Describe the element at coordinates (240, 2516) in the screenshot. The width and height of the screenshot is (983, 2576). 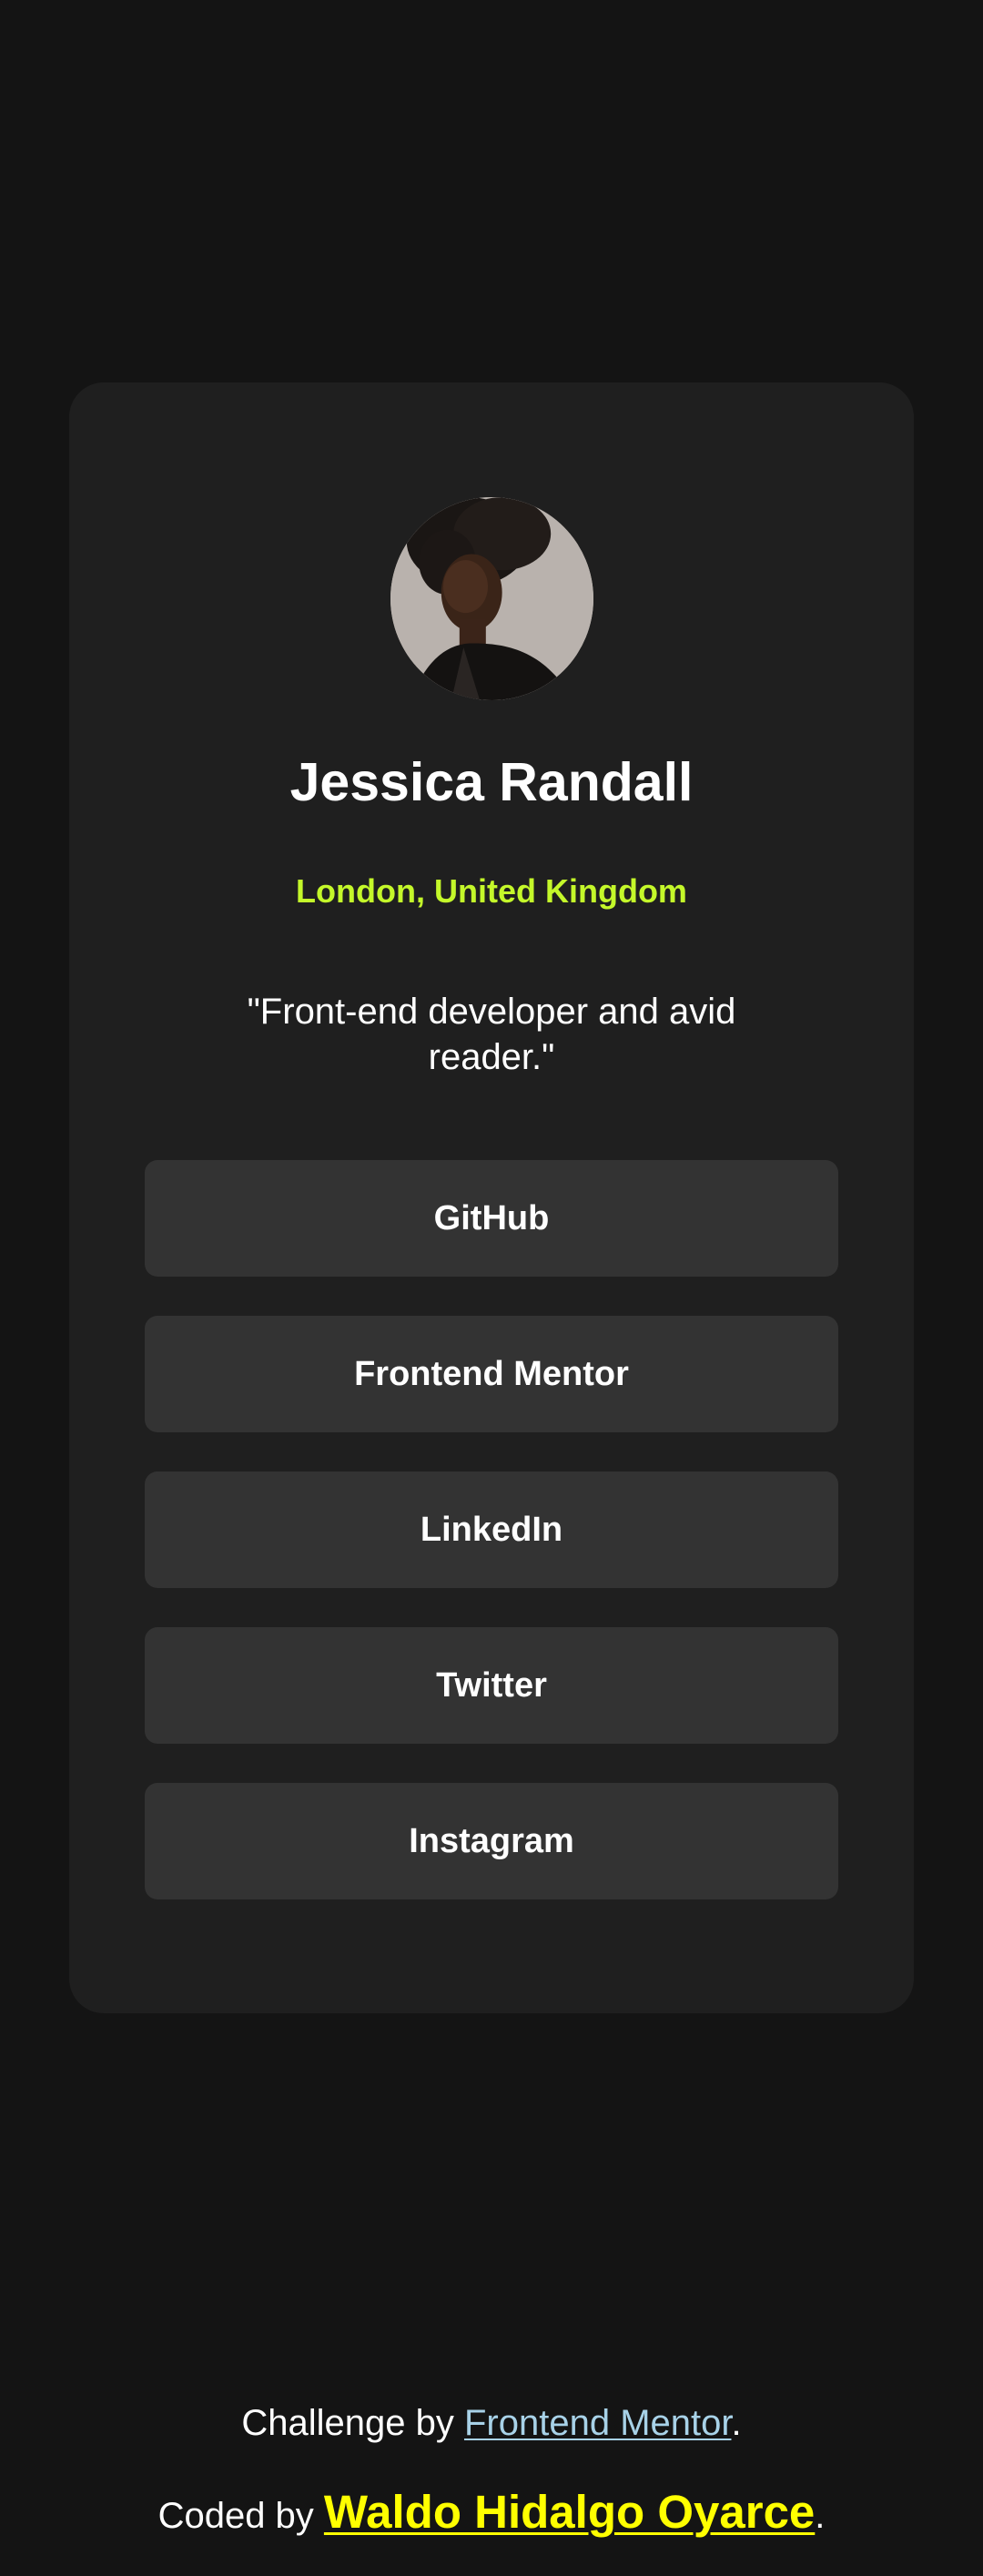
I see `coded-prefix: Coded by` at that location.